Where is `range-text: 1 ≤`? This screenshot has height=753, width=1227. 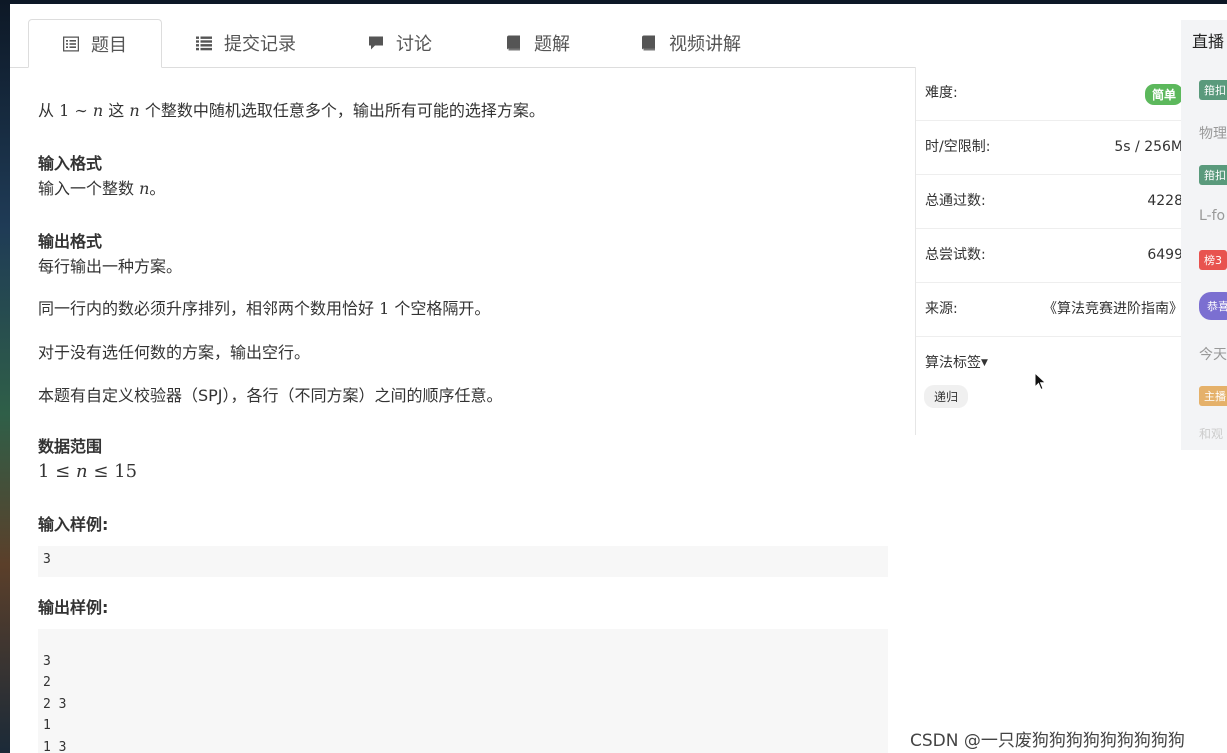 range-text: 1 ≤ is located at coordinates (54, 471).